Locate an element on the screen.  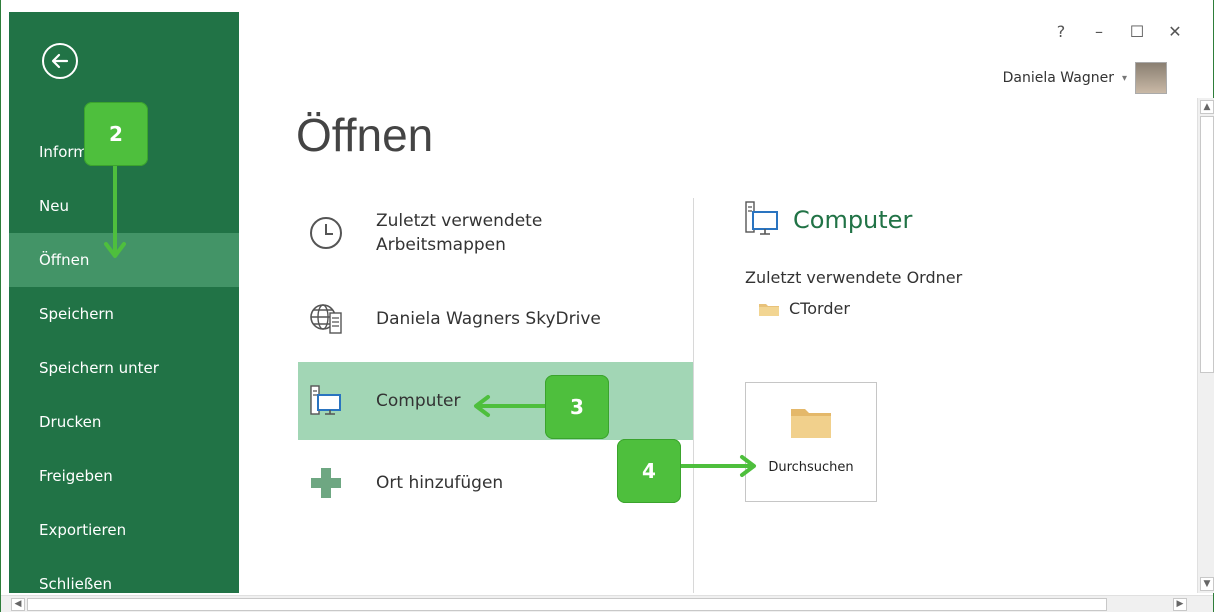
nav-item-speichern: Speichern is located at coordinates (124, 314).